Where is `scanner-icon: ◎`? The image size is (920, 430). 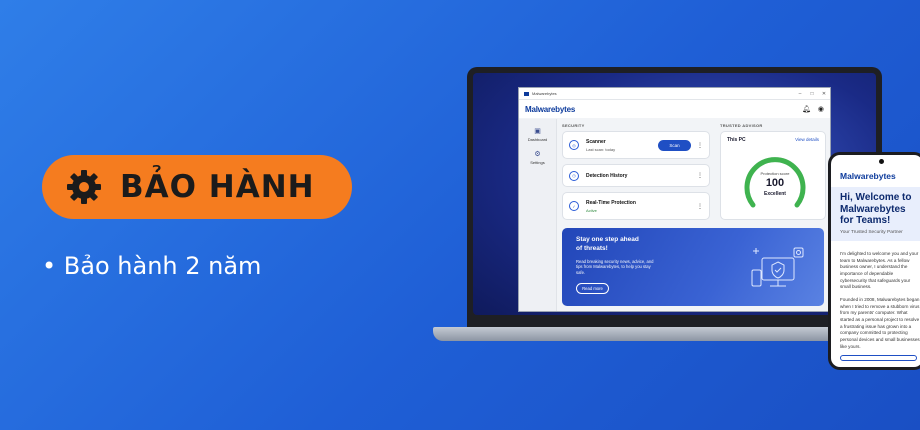 scanner-icon: ◎ is located at coordinates (574, 145).